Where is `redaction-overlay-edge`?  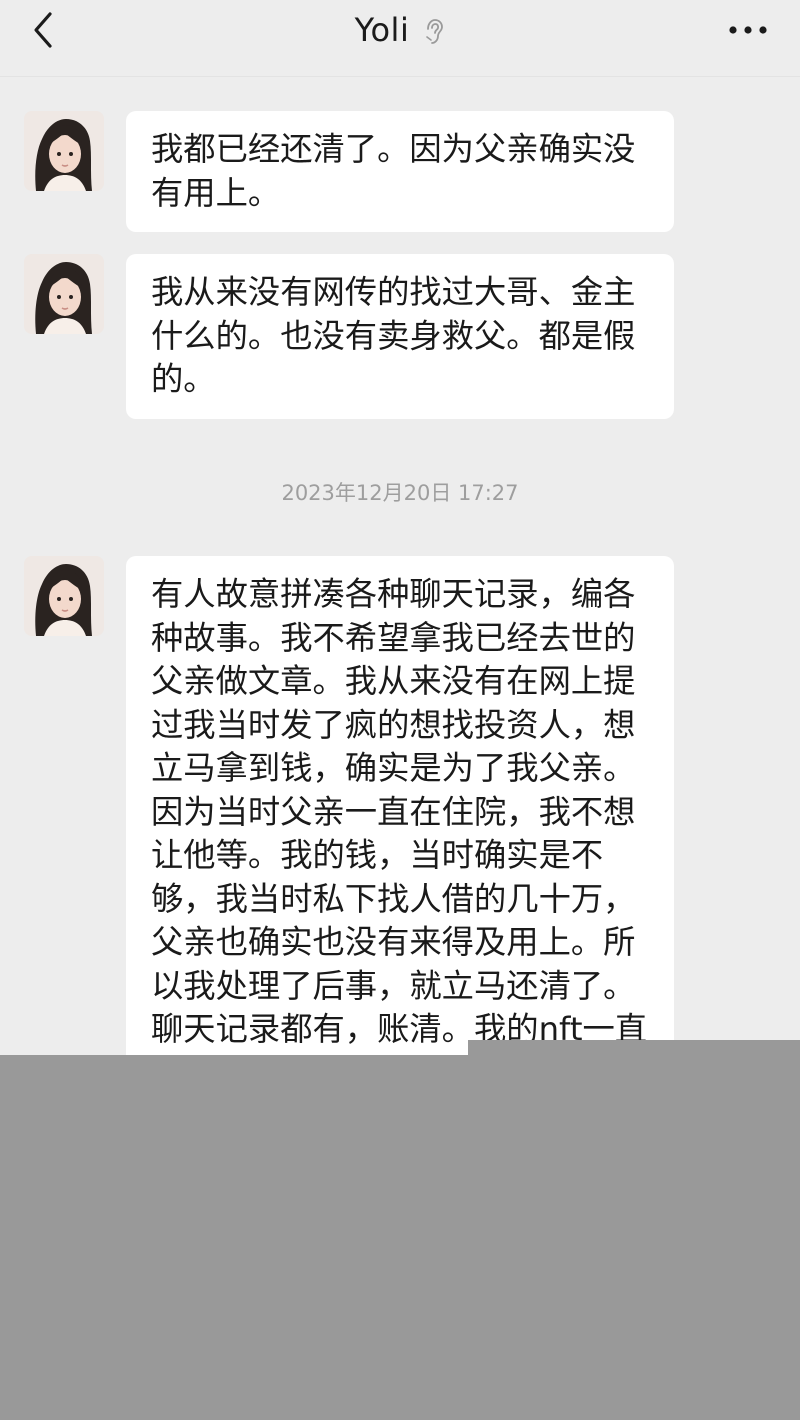
redaction-overlay-edge is located at coordinates (634, 1047).